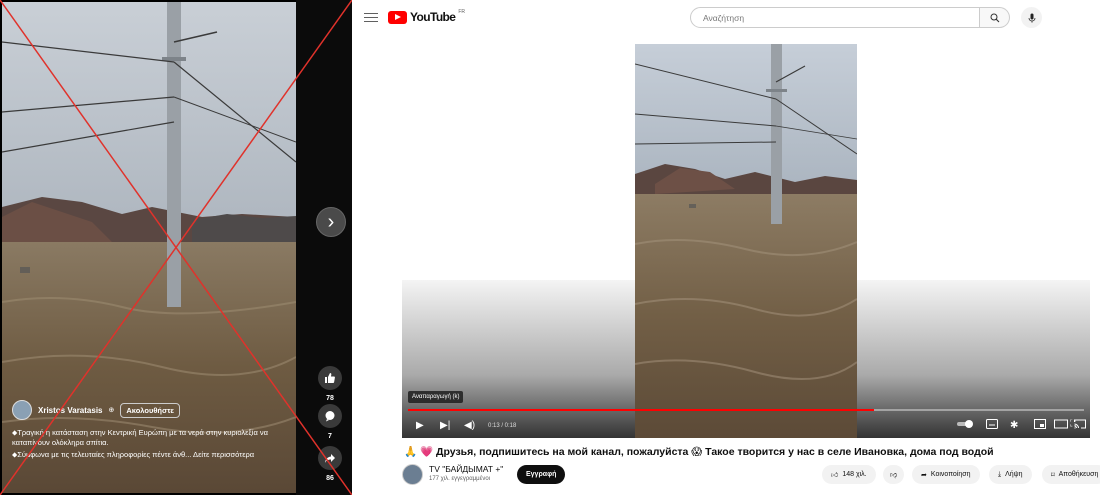 This screenshot has height=495, width=1100. What do you see at coordinates (1078, 474) in the screenshot?
I see `save-label: Αποθήκευση` at bounding box center [1078, 474].